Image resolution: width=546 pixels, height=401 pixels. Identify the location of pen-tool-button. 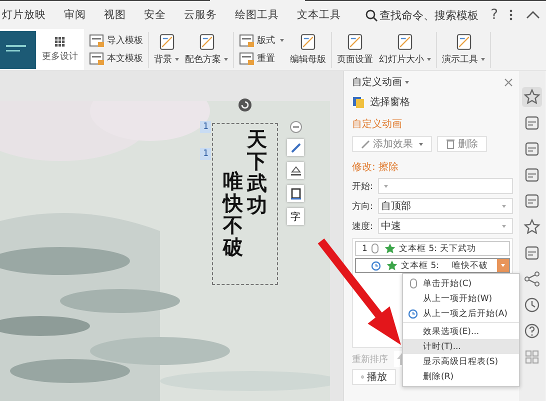
(295, 147).